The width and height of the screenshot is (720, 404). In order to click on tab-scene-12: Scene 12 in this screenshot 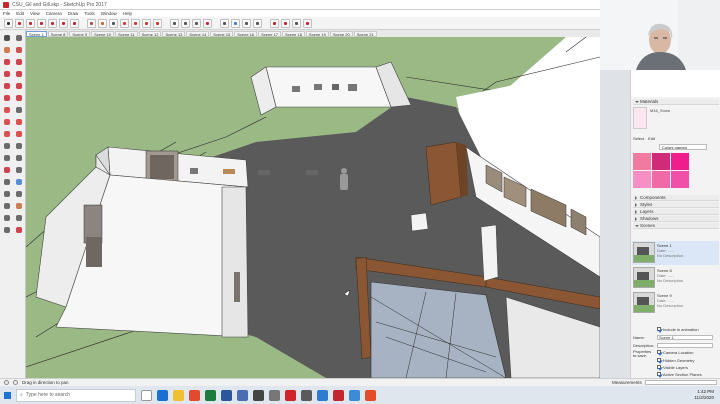, I will do `click(150, 33)`.